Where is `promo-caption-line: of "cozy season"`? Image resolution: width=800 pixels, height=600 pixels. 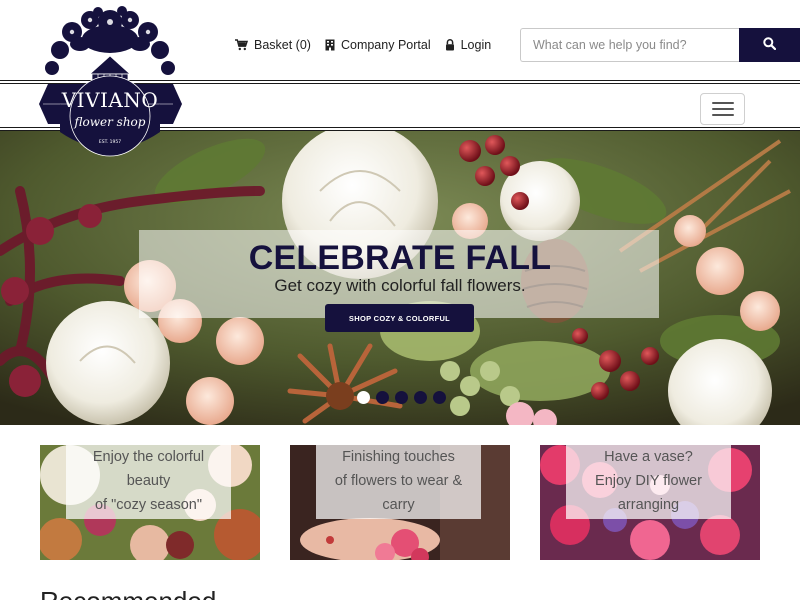
promo-caption-line: of "cozy season" is located at coordinates (148, 505).